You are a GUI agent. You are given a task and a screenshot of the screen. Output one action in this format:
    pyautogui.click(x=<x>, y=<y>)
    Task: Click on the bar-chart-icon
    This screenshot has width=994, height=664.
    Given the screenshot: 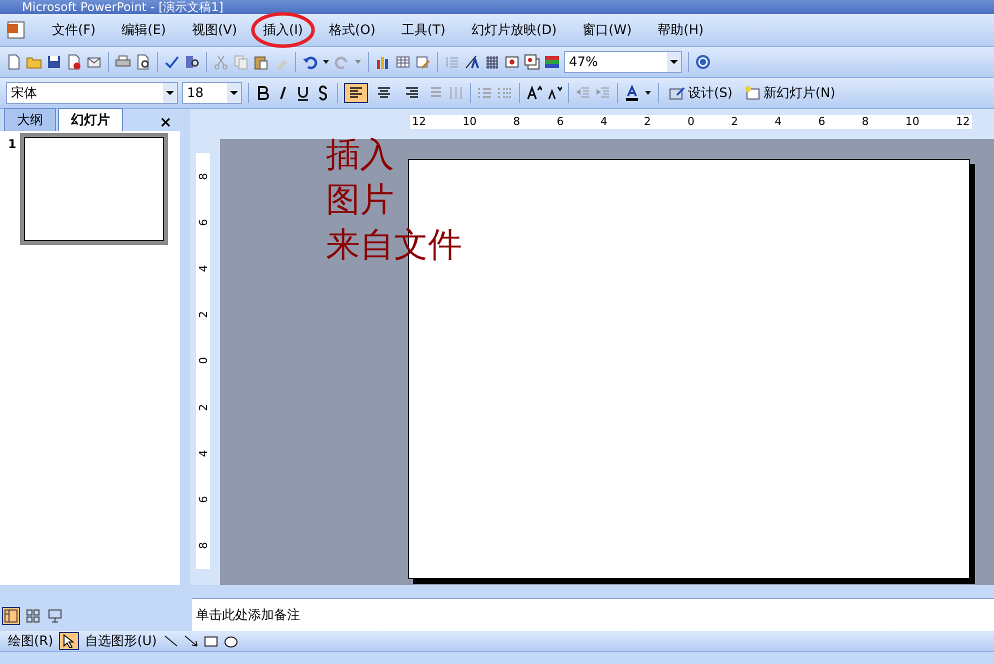 What is the action you would take?
    pyautogui.click(x=383, y=62)
    